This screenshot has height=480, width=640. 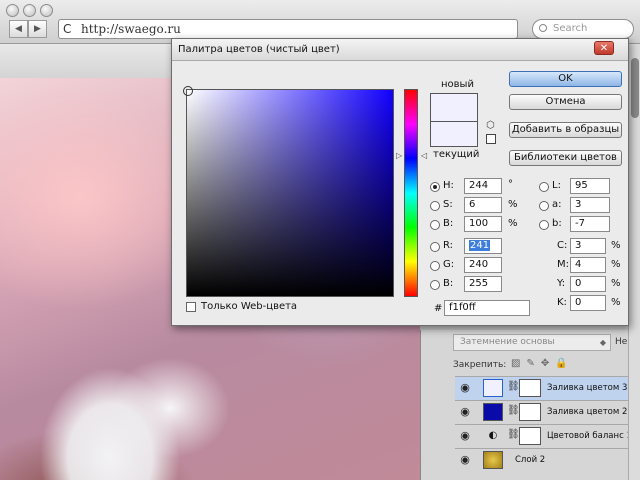 I want to click on cancel-button: Отмена, so click(x=565, y=102).